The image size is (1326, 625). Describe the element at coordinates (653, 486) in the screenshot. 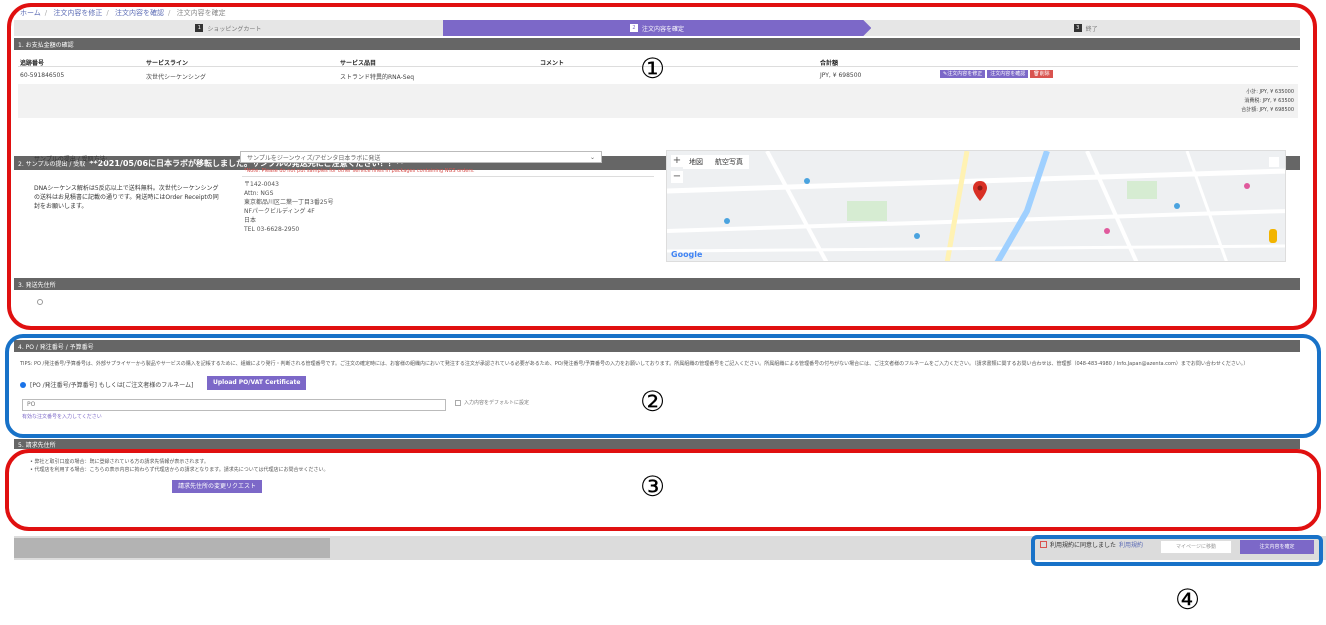

I see `callout-number-3: ③` at that location.